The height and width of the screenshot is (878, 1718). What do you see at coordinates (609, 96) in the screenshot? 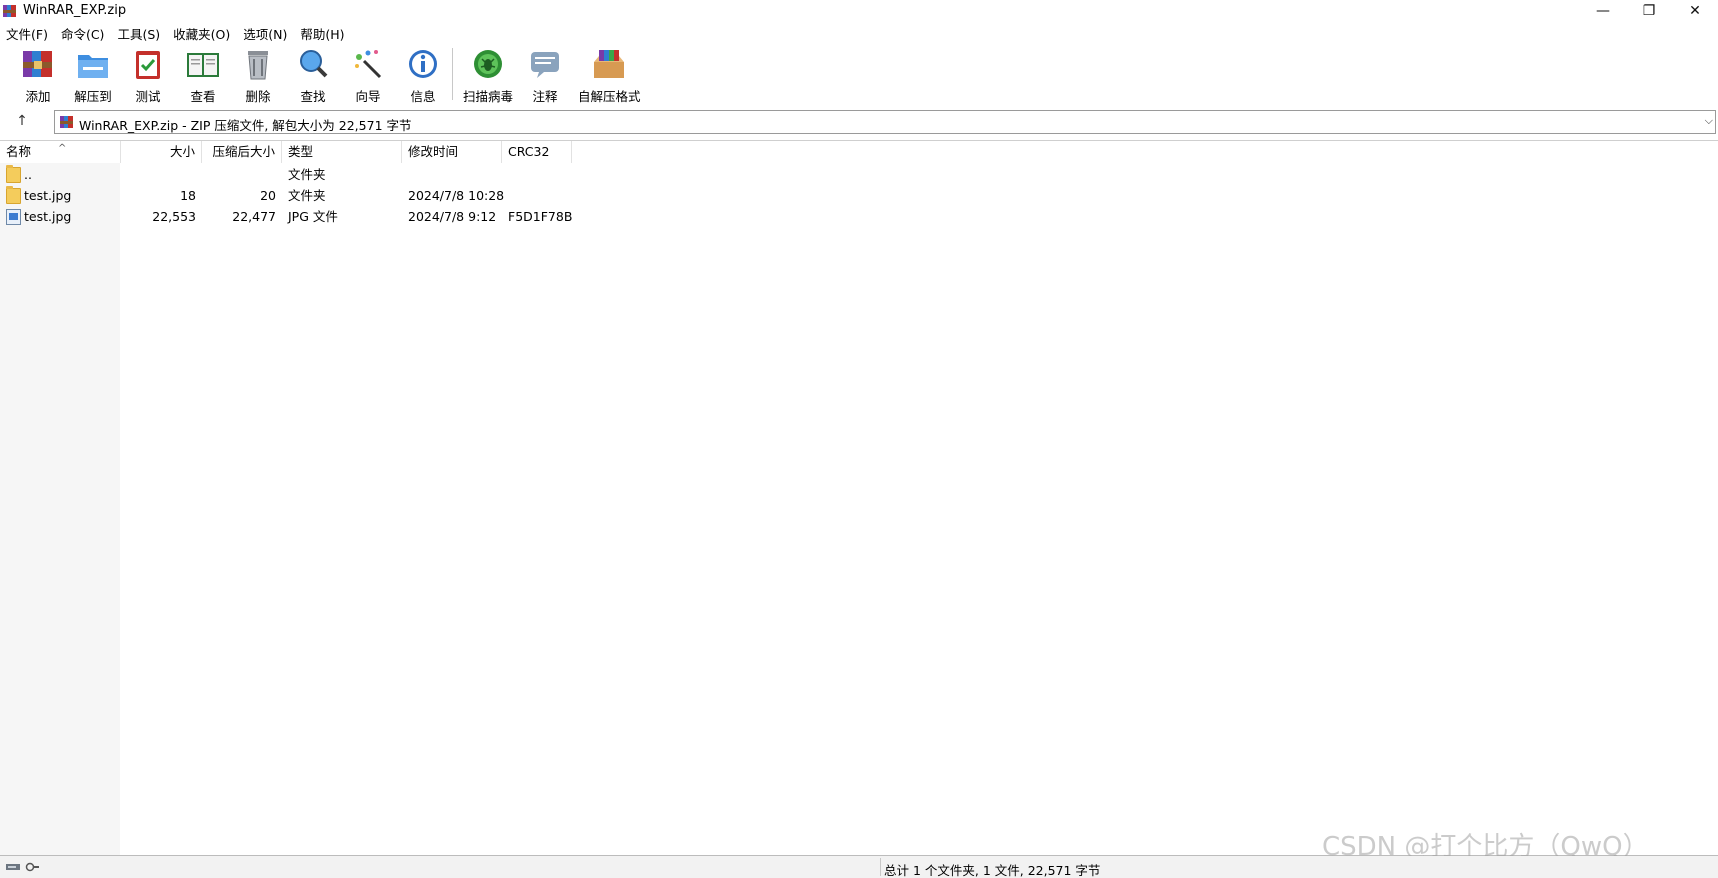
I see `sfx-label: 自解压格式` at bounding box center [609, 96].